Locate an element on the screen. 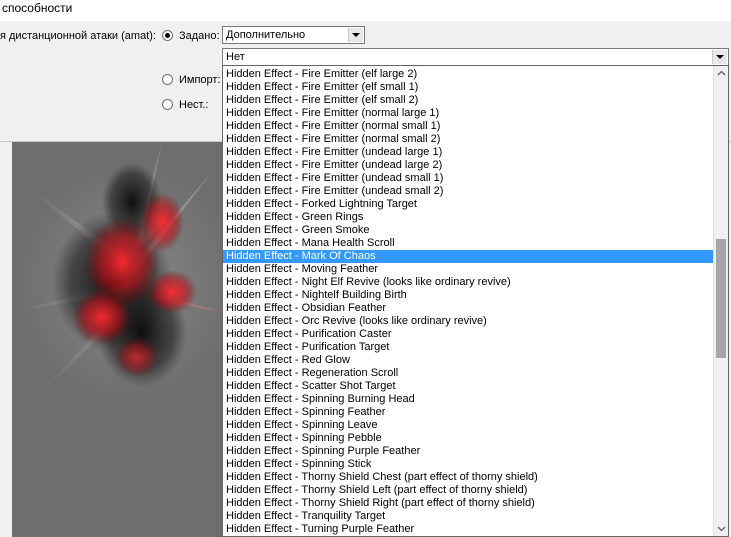 The height and width of the screenshot is (537, 731). list-item: Hidden Effect - Moving Feather is located at coordinates (468, 269).